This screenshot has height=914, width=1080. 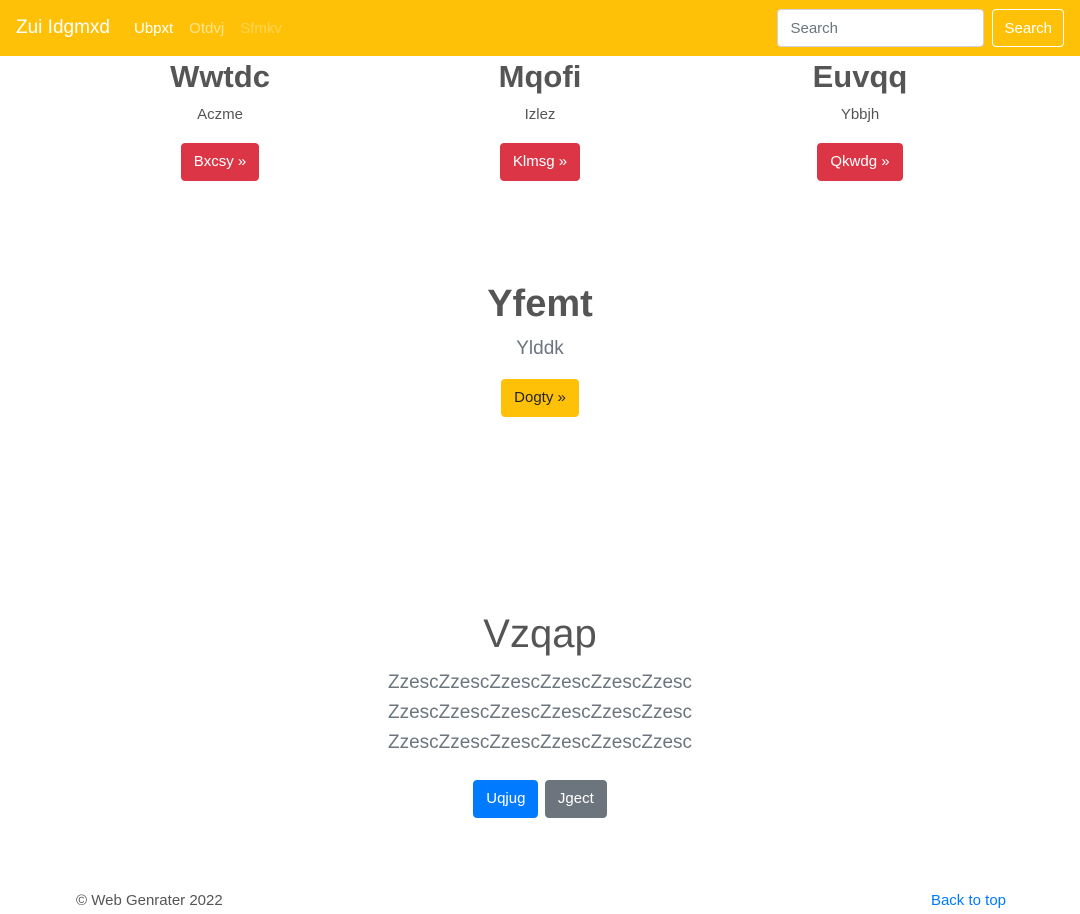 What do you see at coordinates (860, 114) in the screenshot?
I see `feature-text: Ybbjh` at bounding box center [860, 114].